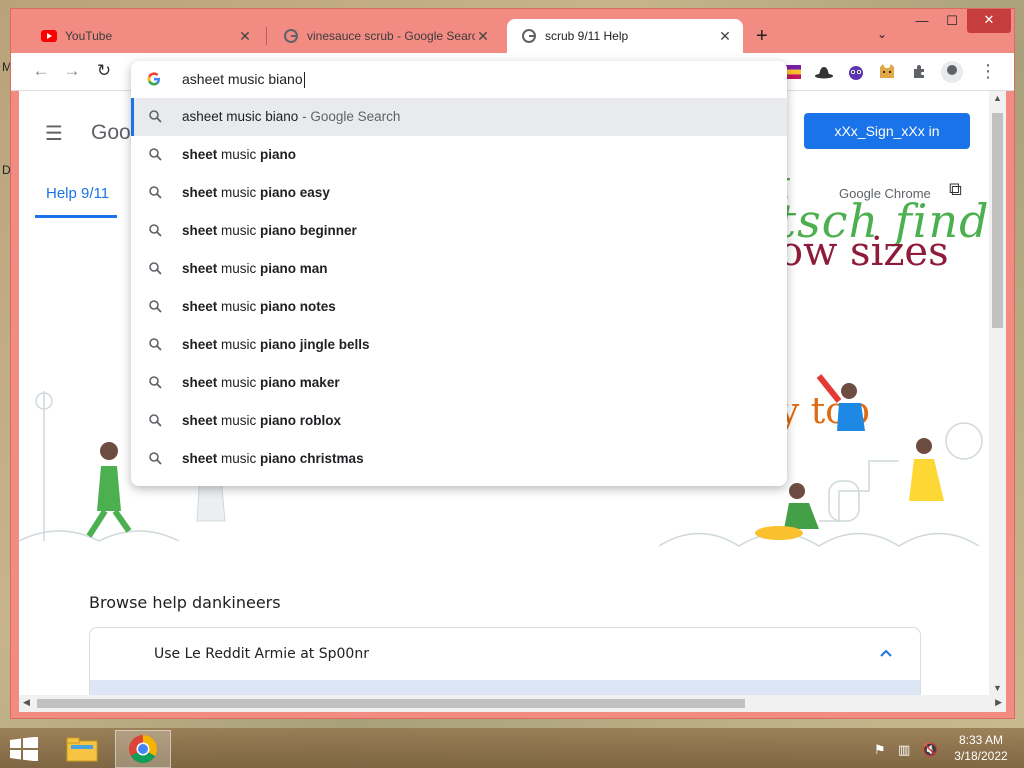 Image resolution: width=1024 pixels, height=768 pixels. I want to click on suggestion-text: sheet music piano, so click(239, 154).